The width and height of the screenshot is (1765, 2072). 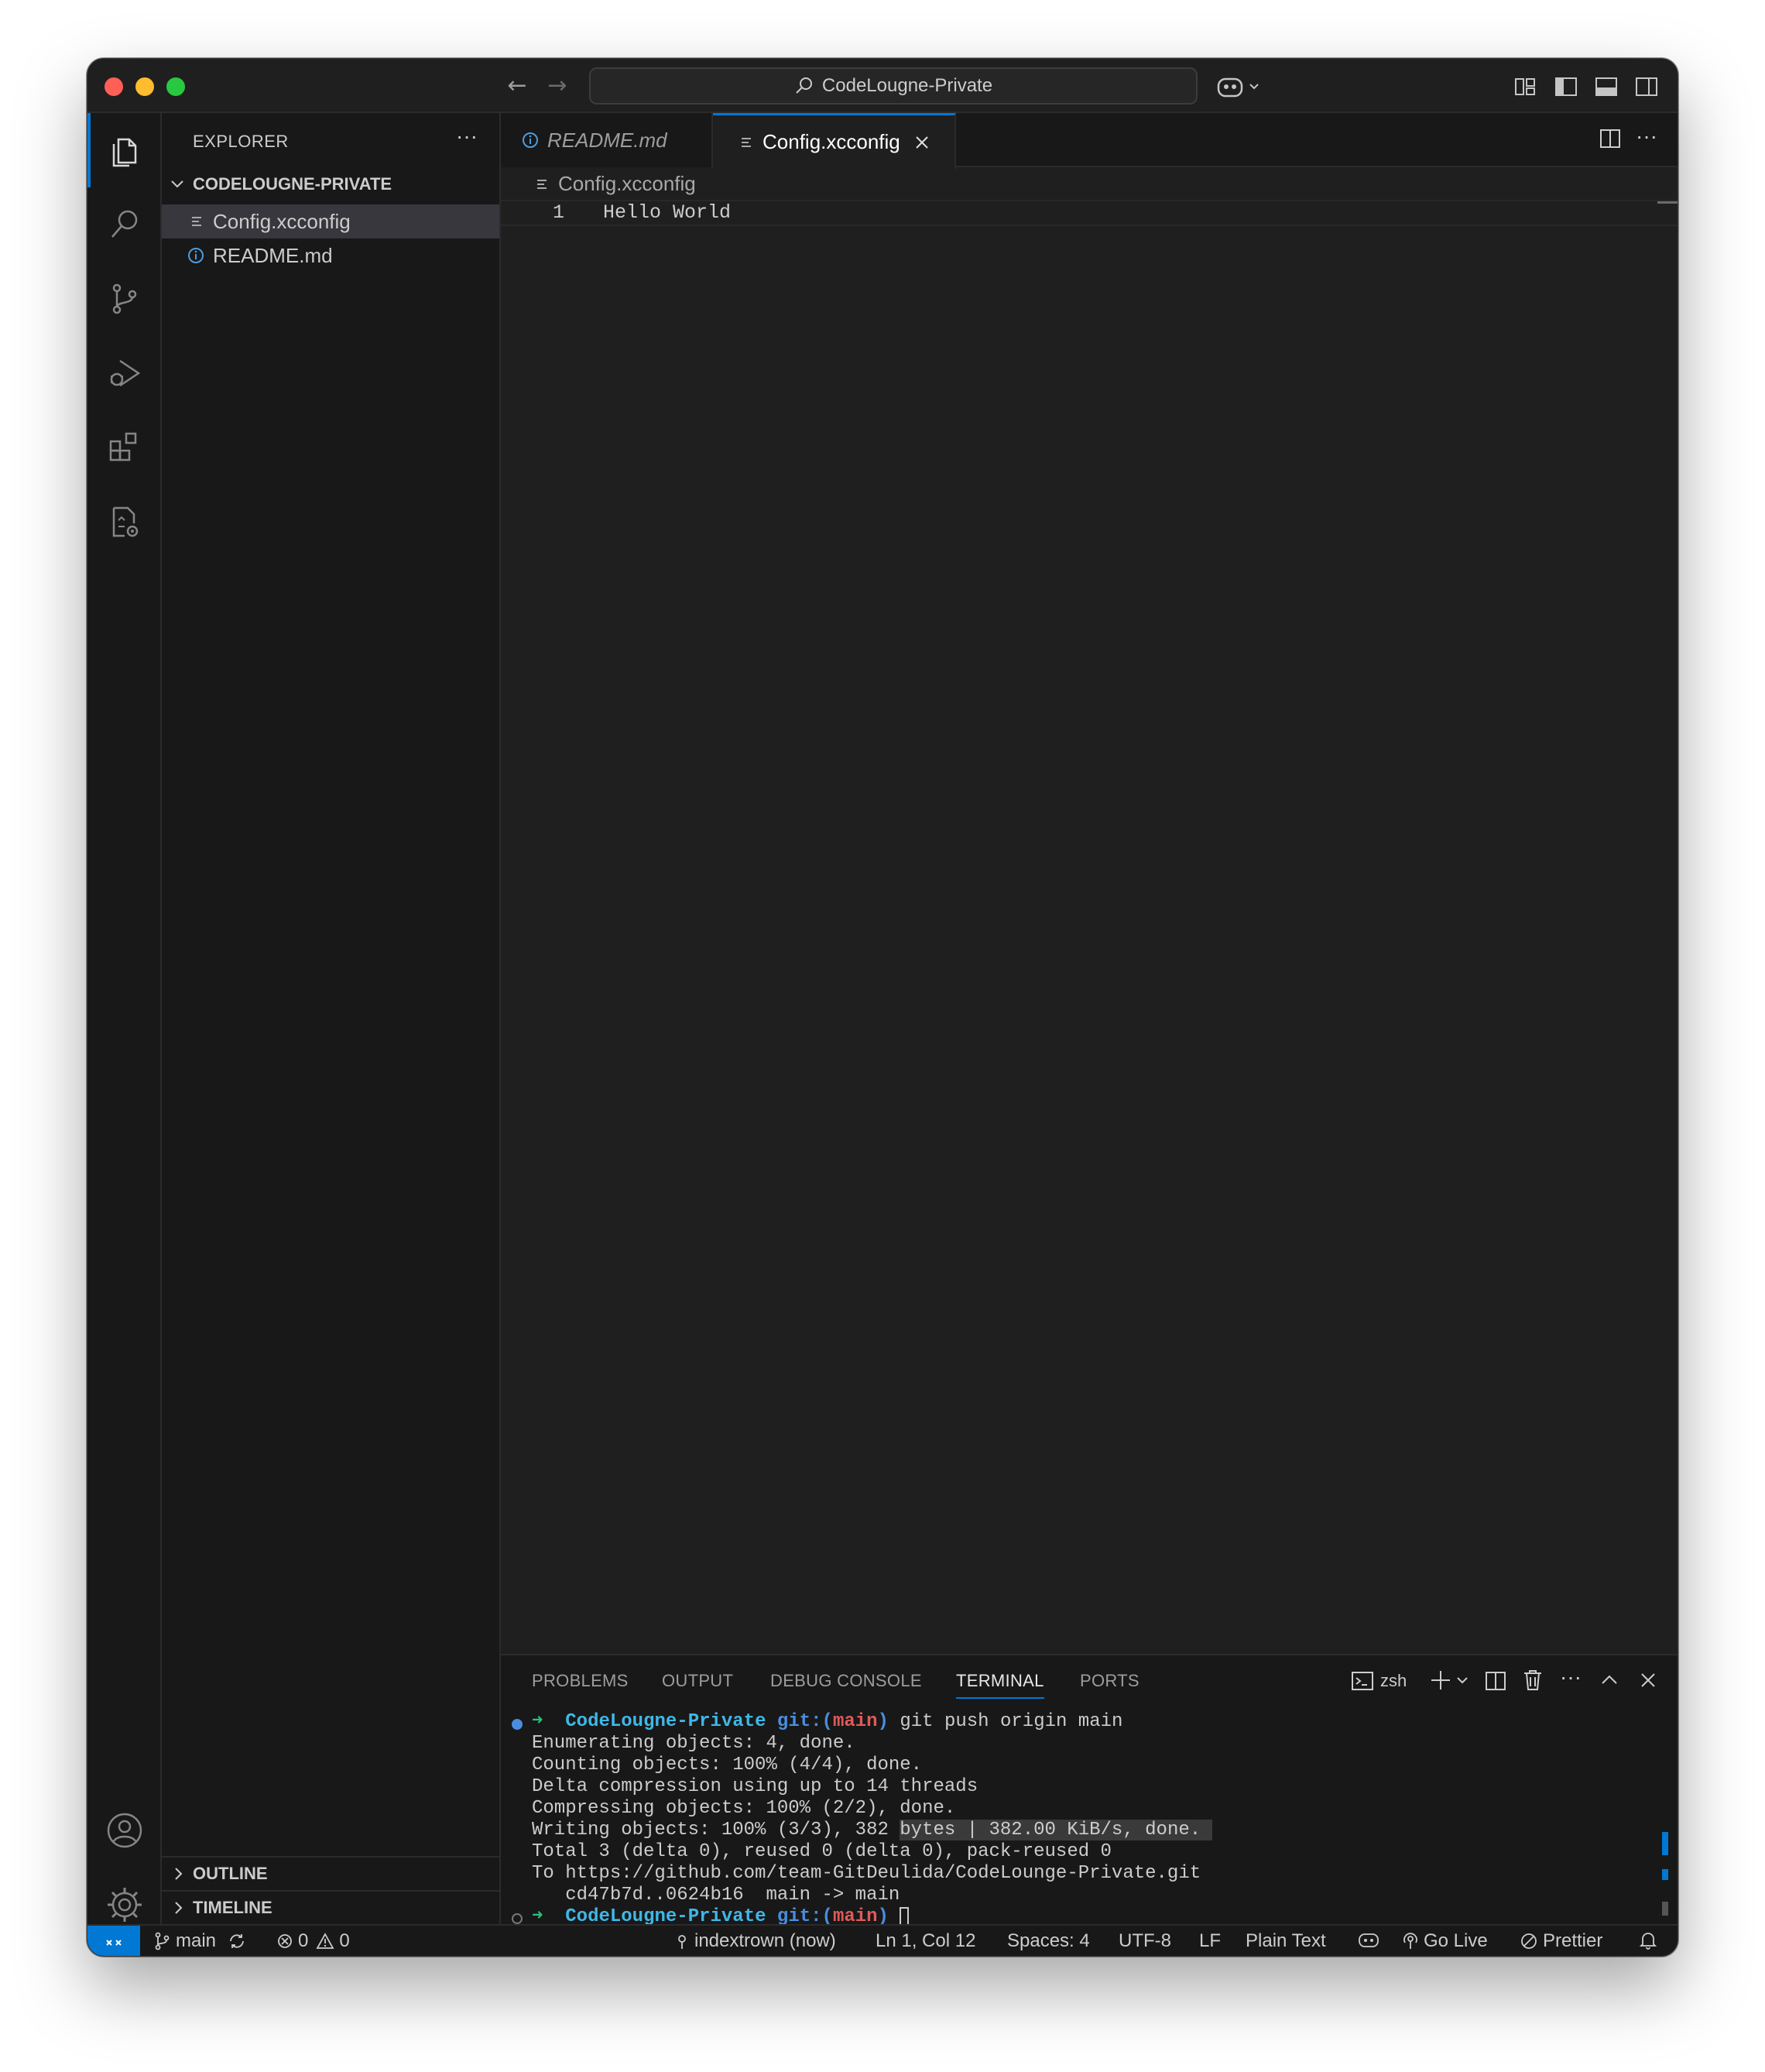 I want to click on file-item-config: Config.xcconfig, so click(x=330, y=221).